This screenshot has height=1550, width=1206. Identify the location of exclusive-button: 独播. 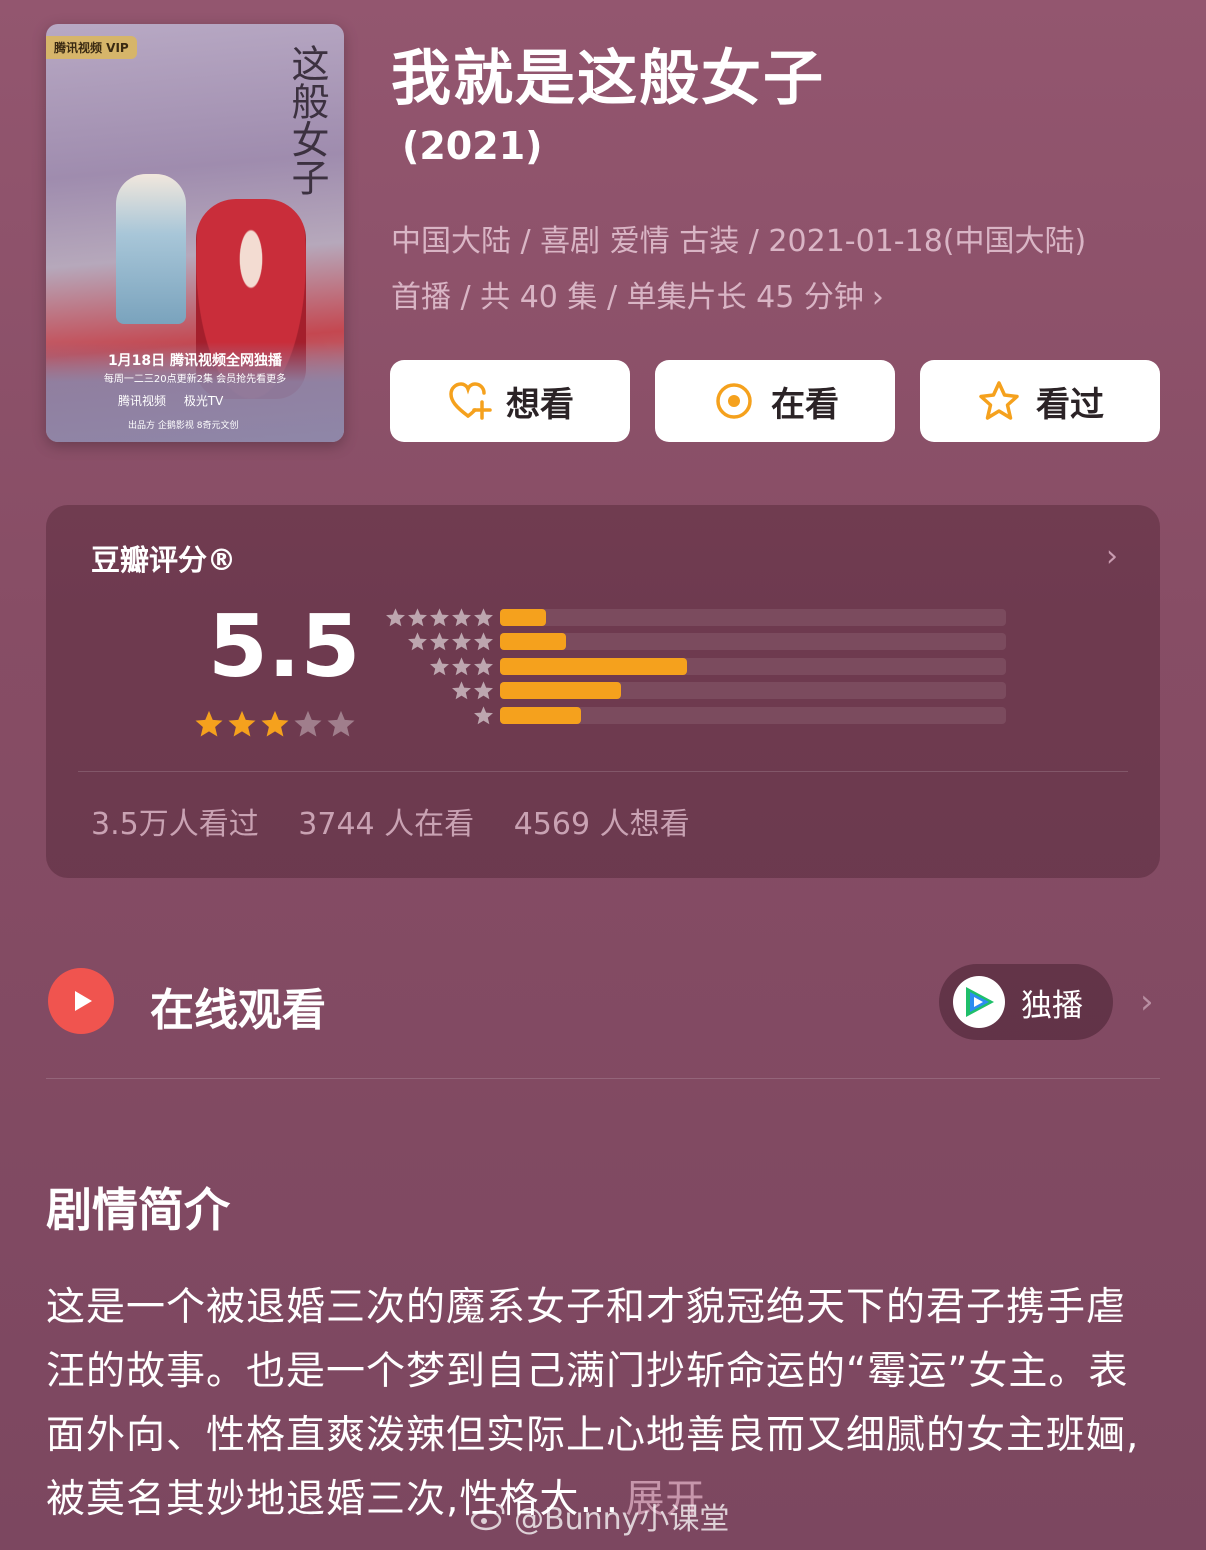
(1026, 1002).